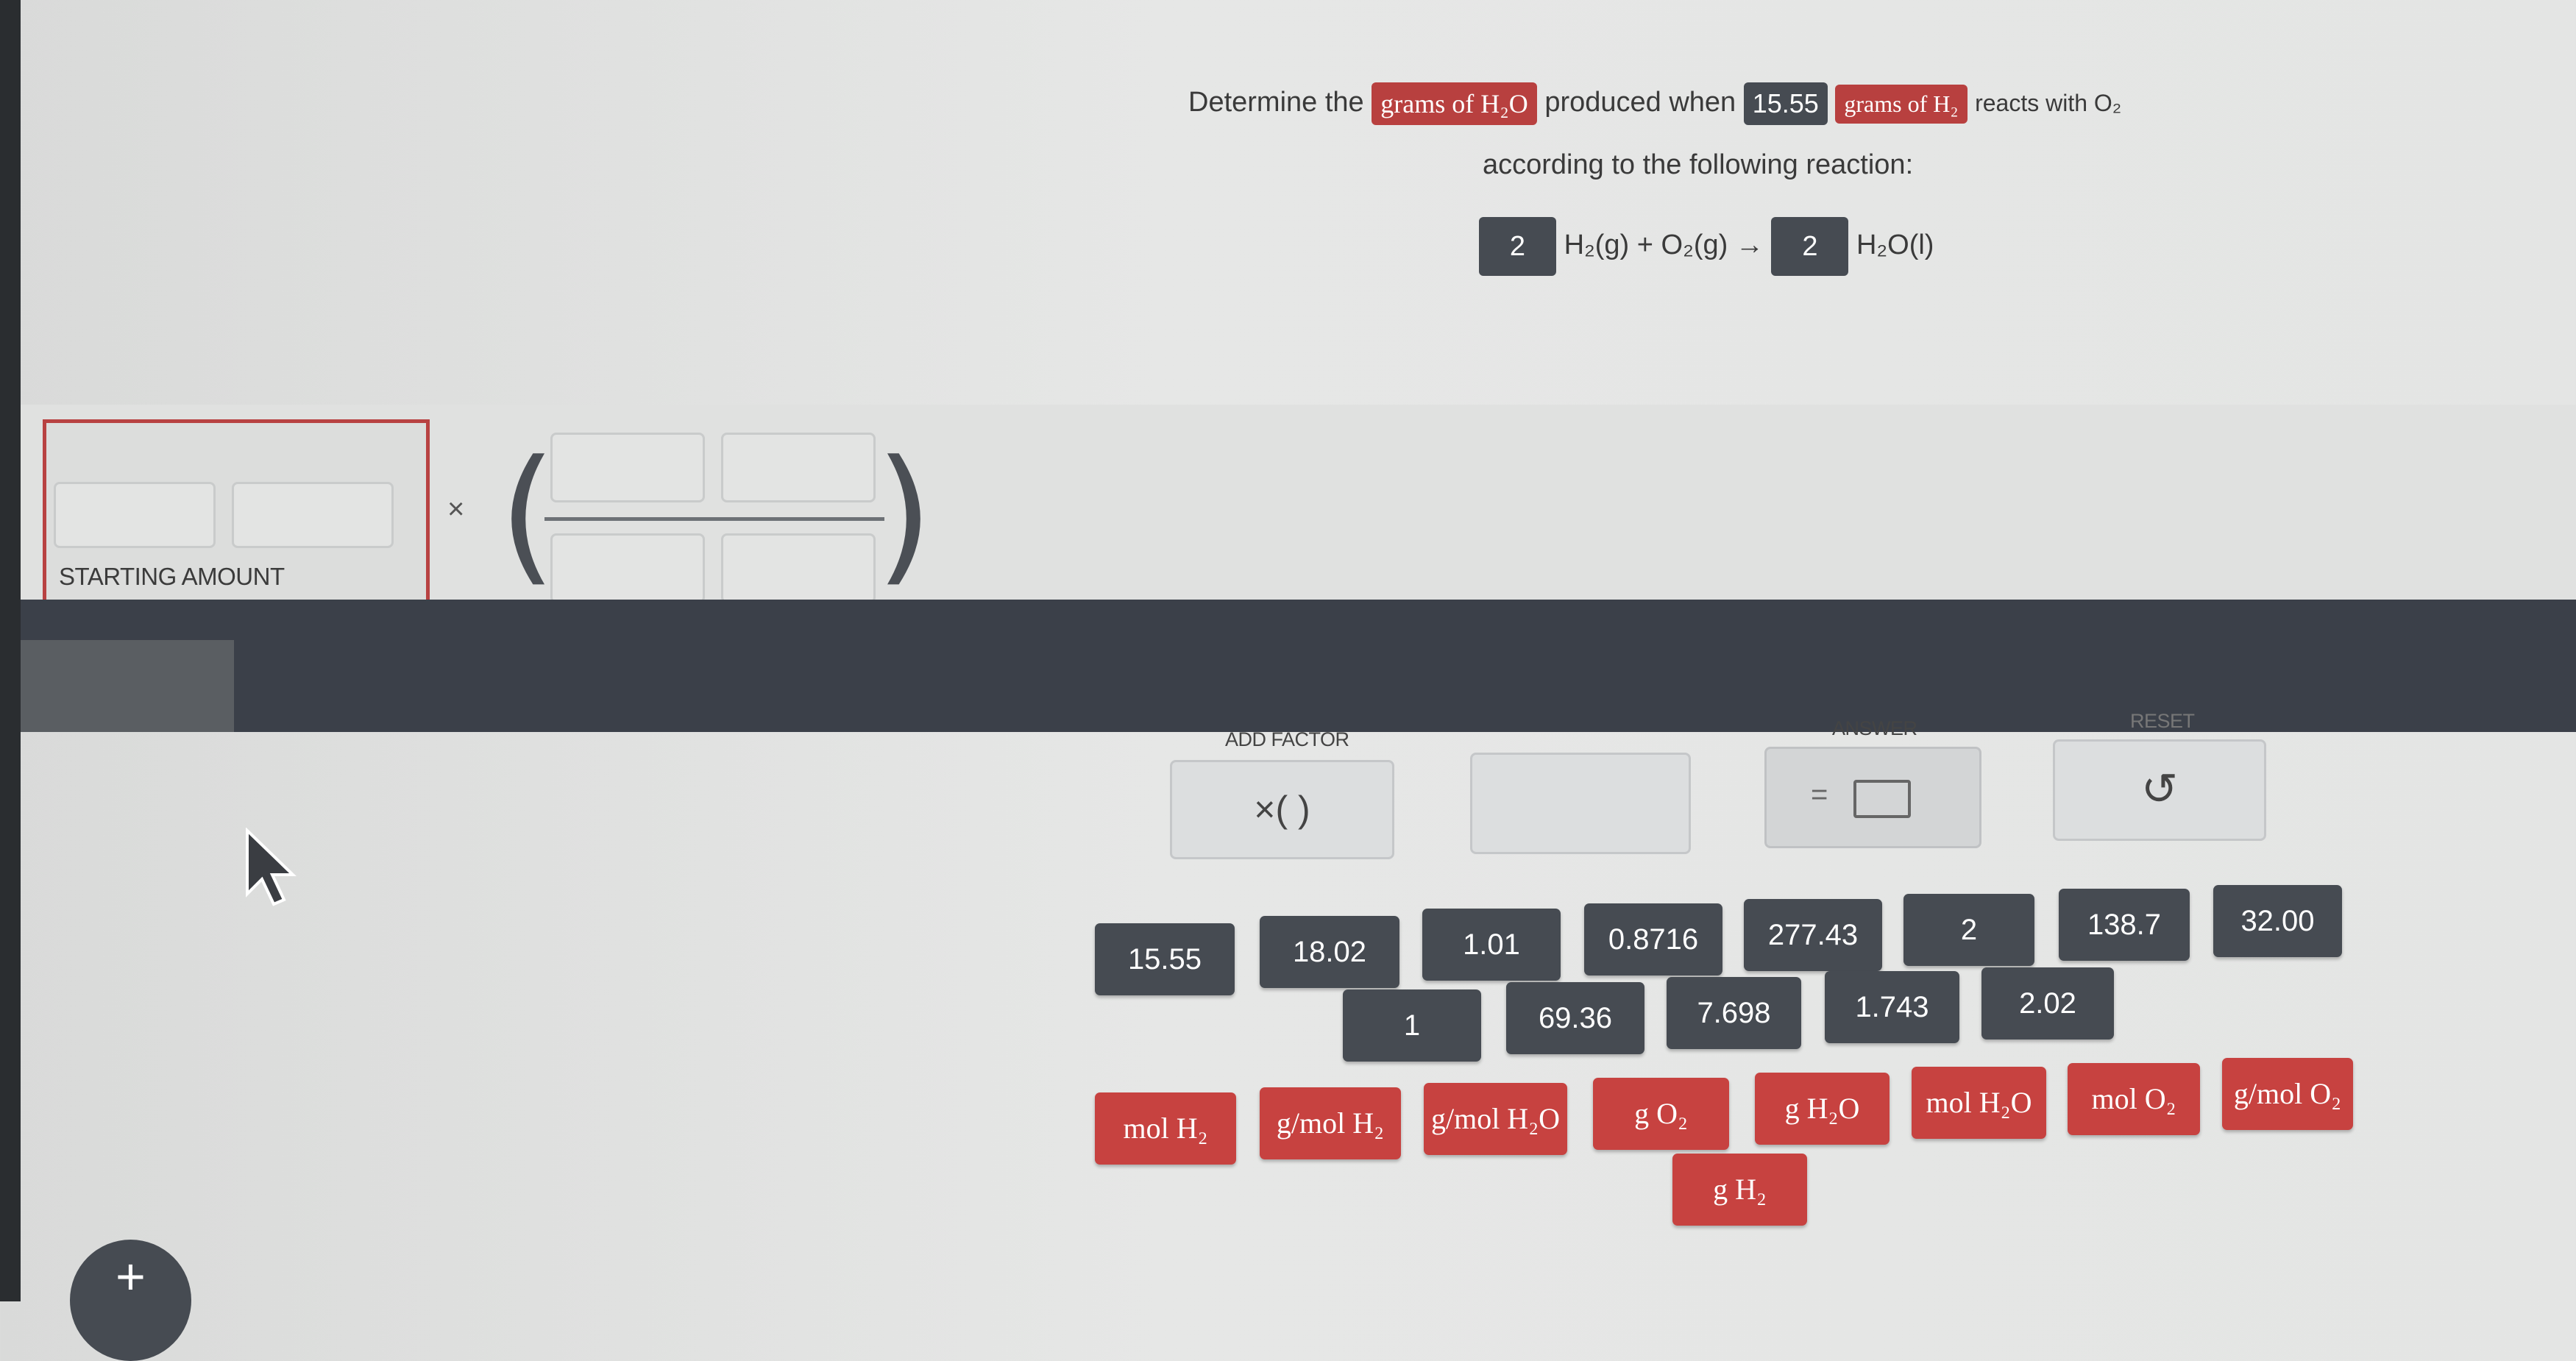  I want to click on plus-icon: +, so click(131, 1276).